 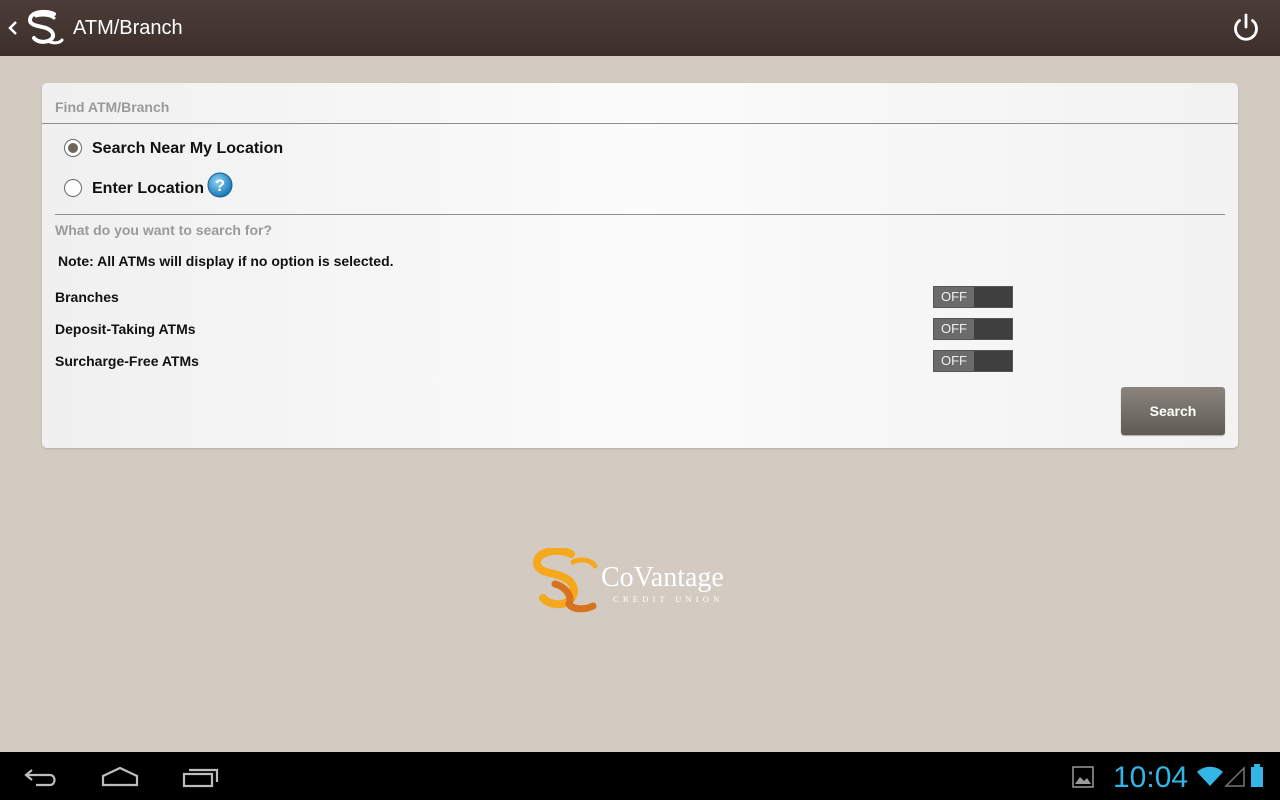 What do you see at coordinates (1257, 775) in the screenshot?
I see `battery-icon` at bounding box center [1257, 775].